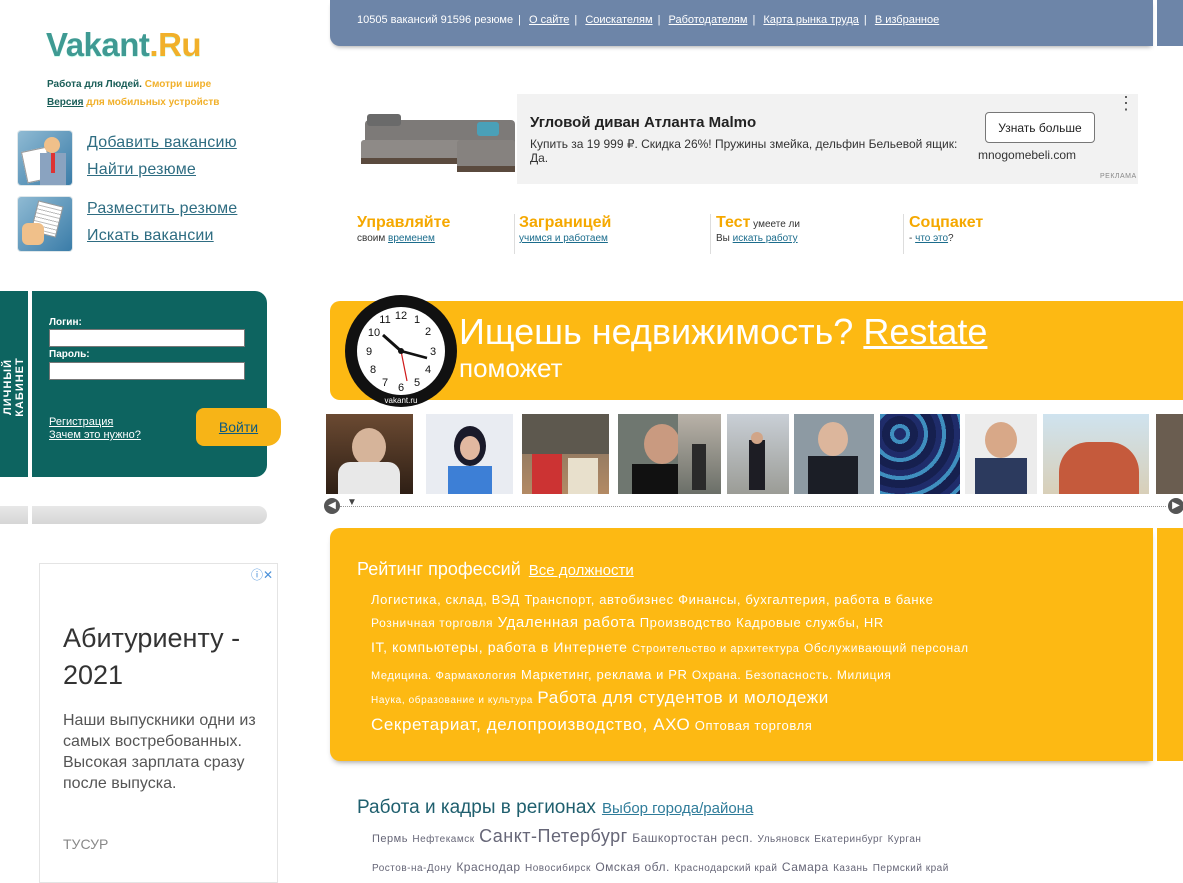 The width and height of the screenshot is (1183, 883). I want to click on register-link: Регистрация, so click(81, 422).